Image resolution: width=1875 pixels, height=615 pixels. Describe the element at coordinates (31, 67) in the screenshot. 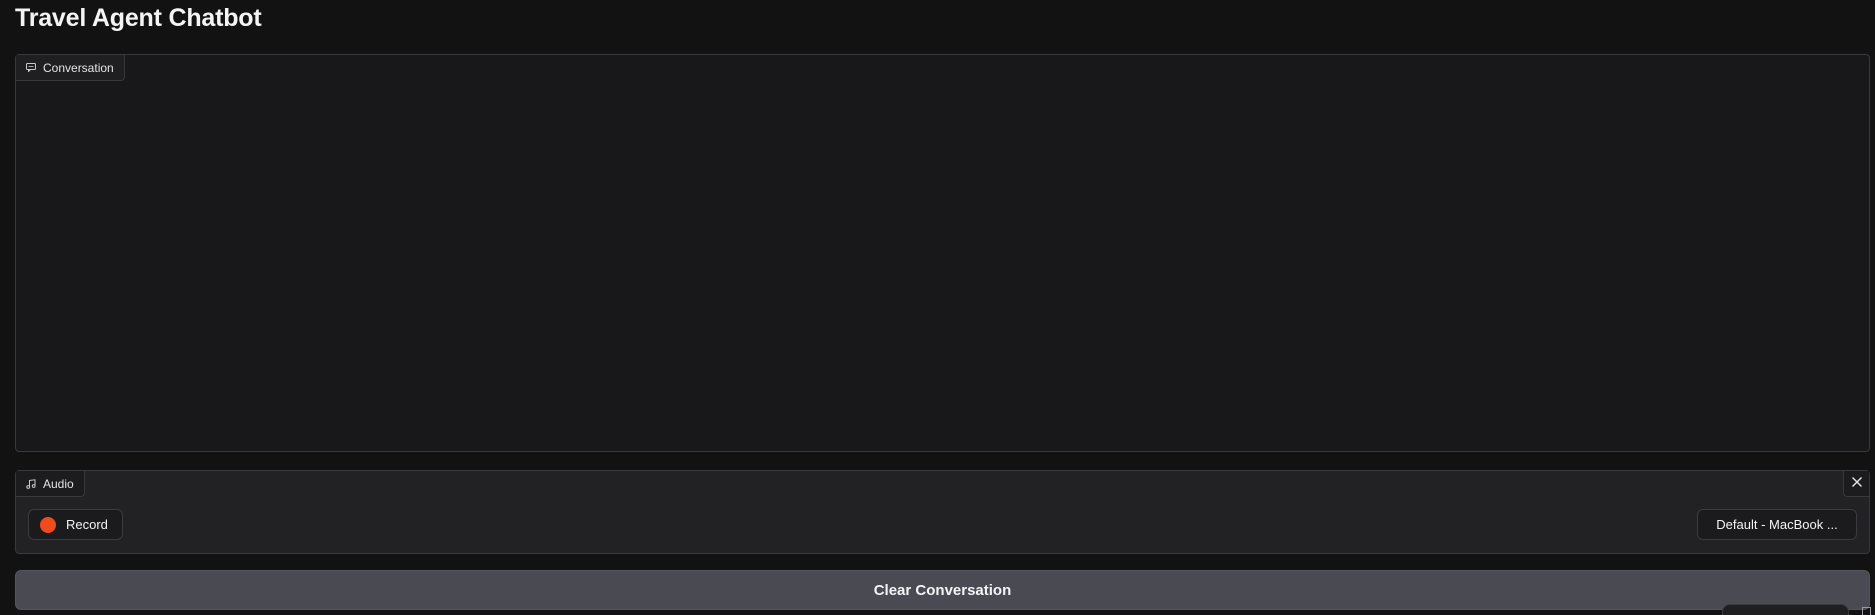

I see `chat-bubble-icon` at that location.